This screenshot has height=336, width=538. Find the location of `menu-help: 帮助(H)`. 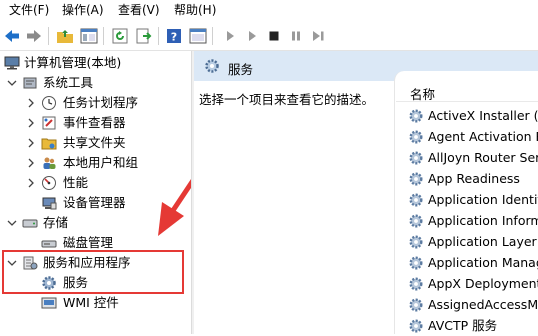

menu-help: 帮助(H) is located at coordinates (195, 10).